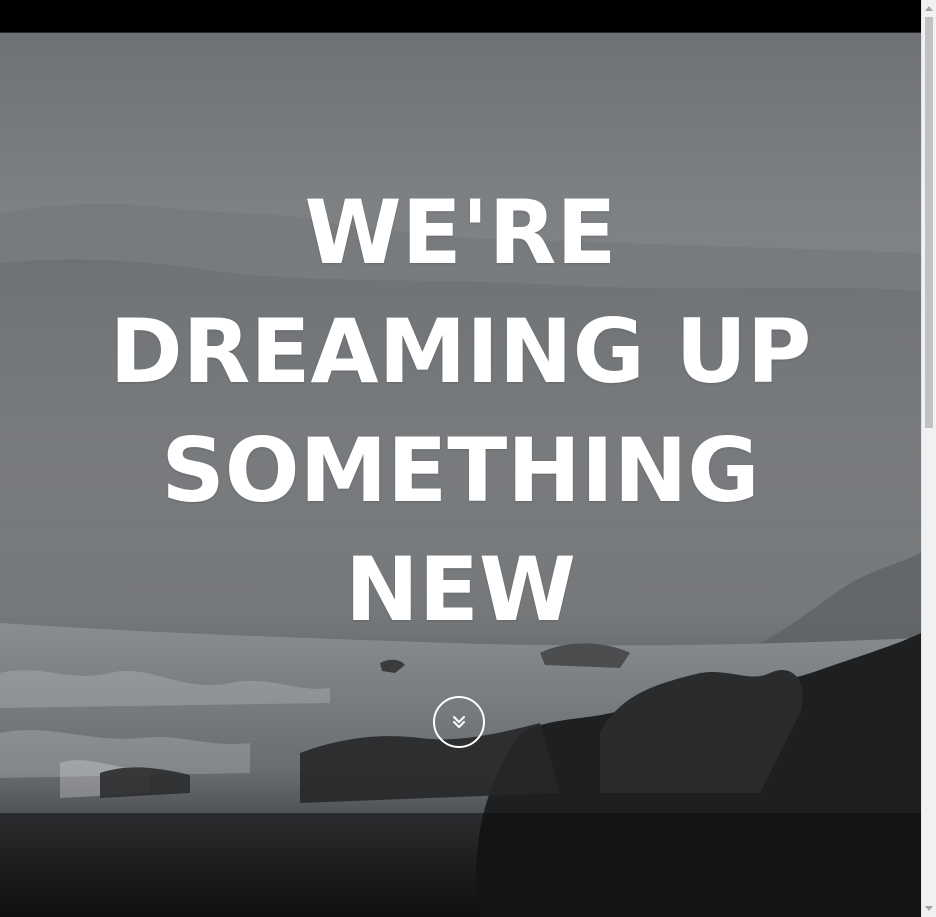 Image resolution: width=936 pixels, height=917 pixels. Describe the element at coordinates (929, 222) in the screenshot. I see `scrollbar-thumb` at that location.